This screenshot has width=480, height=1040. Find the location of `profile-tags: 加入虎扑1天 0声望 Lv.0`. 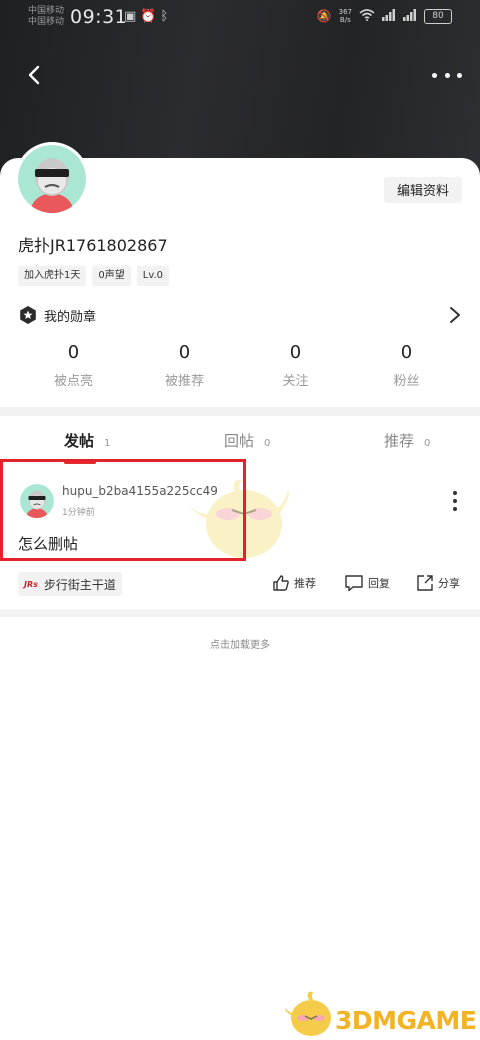

profile-tags: 加入虎扑1天 0声望 Lv.0 is located at coordinates (94, 276).